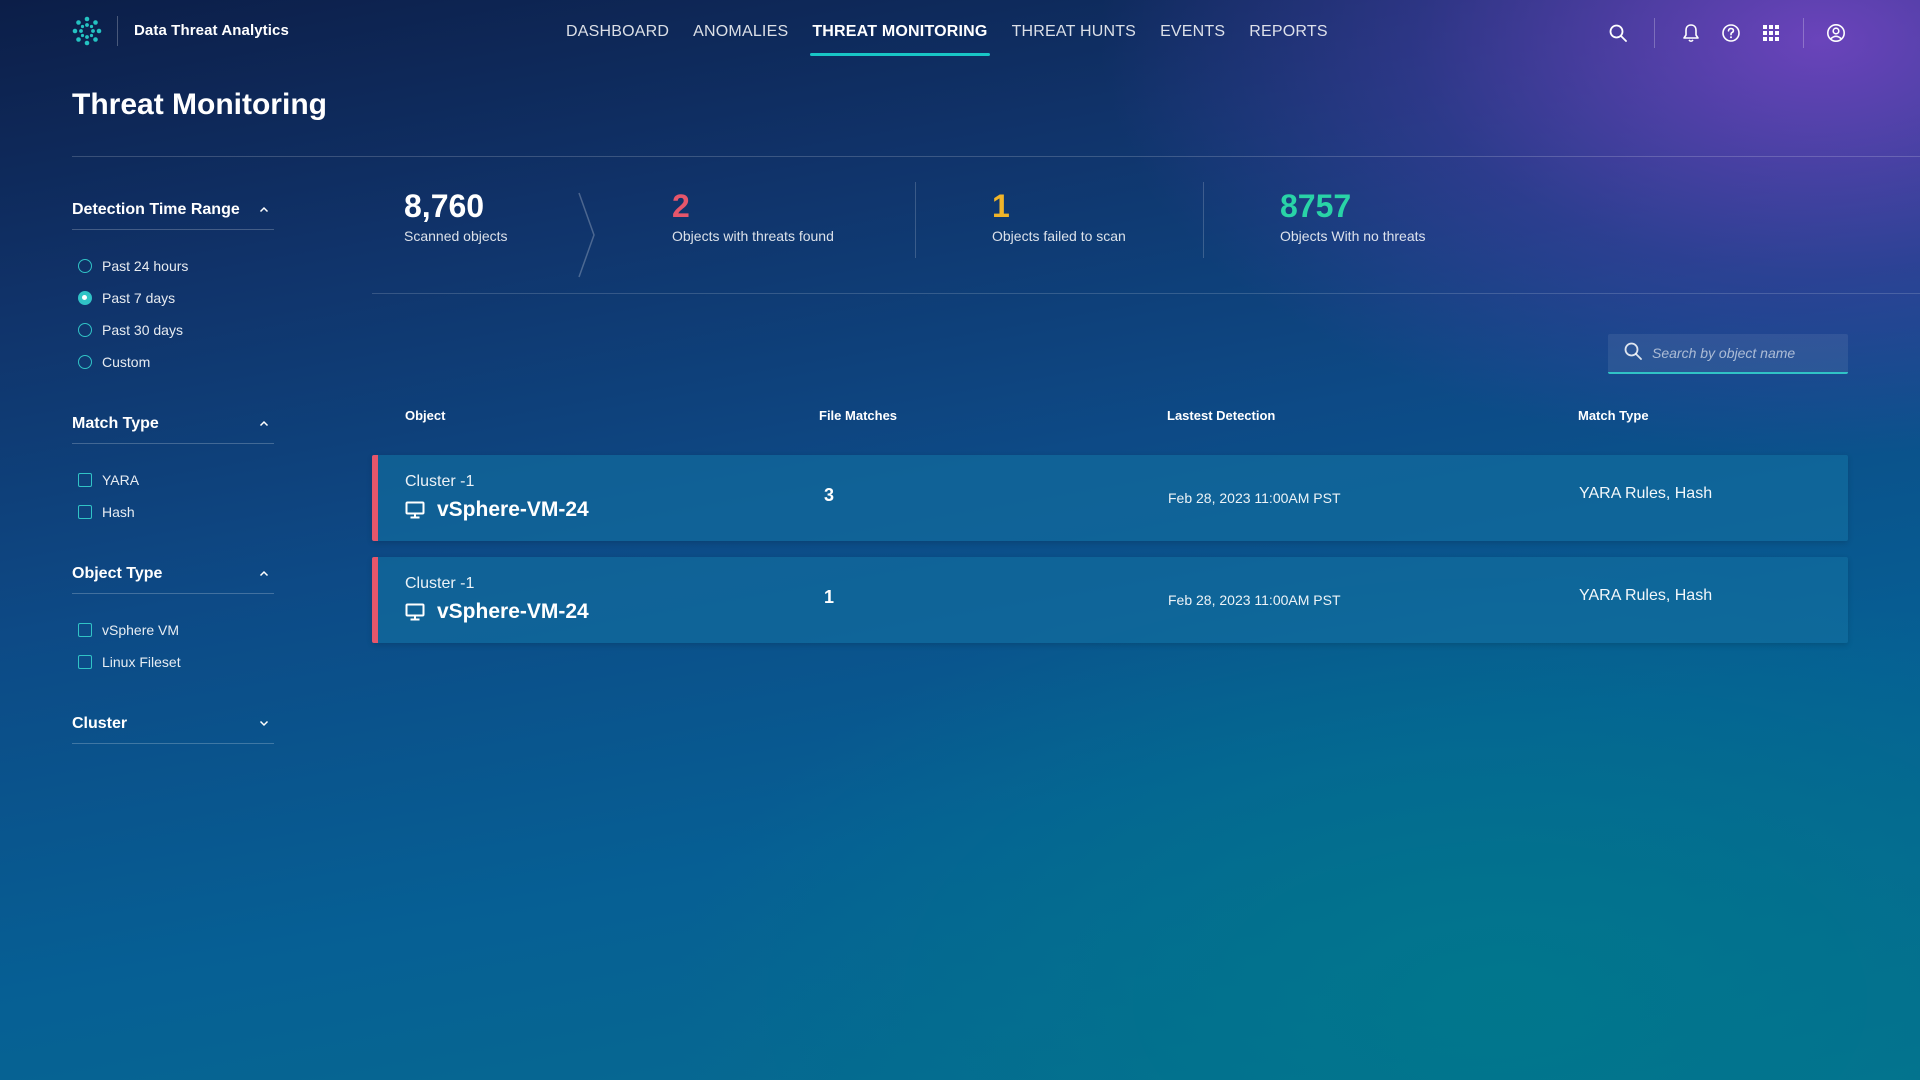  Describe the element at coordinates (1771, 33) in the screenshot. I see `apps-grid-icon` at that location.